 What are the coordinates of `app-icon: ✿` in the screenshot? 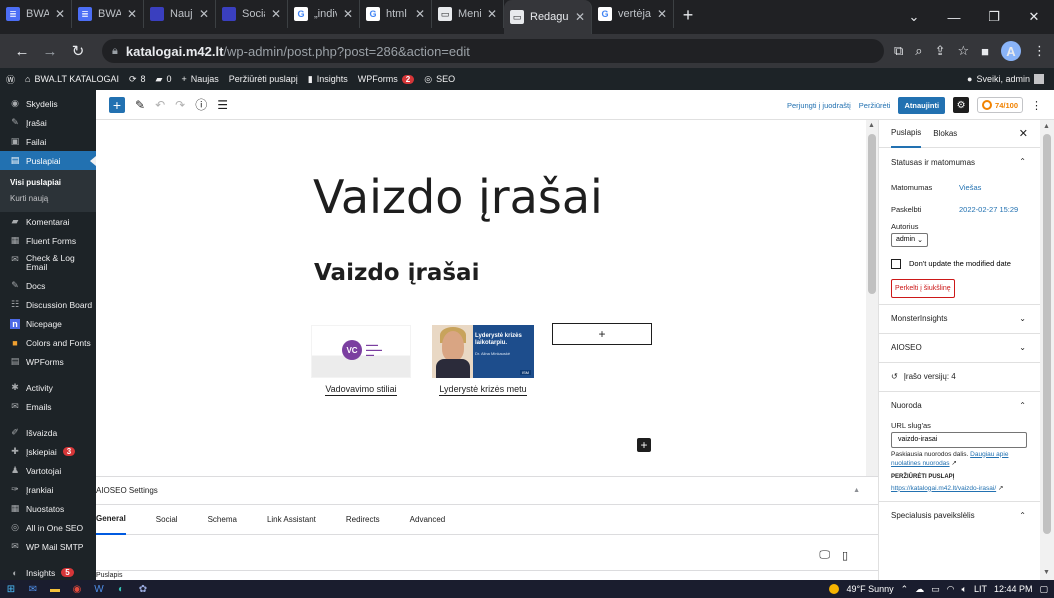 It's located at (143, 589).